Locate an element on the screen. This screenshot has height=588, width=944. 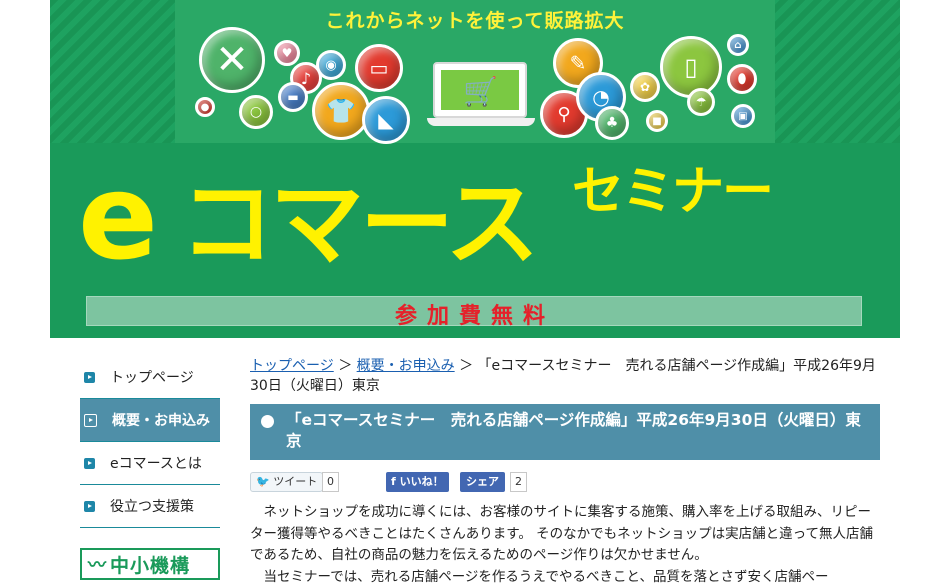
ring-icon: ○ is located at coordinates (256, 112).